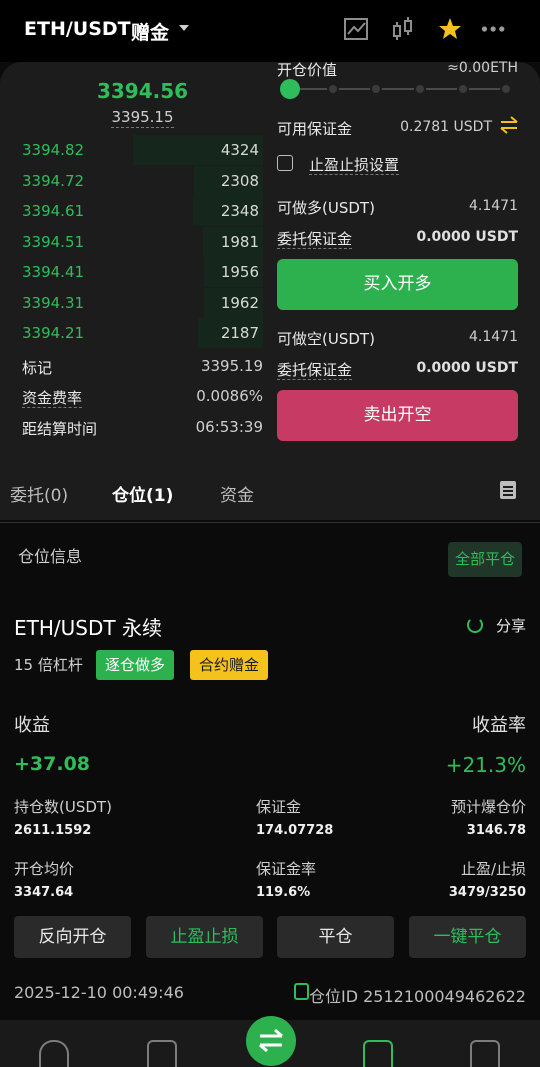  I want to click on leverage-label: 15 倍杠杆, so click(48, 665).